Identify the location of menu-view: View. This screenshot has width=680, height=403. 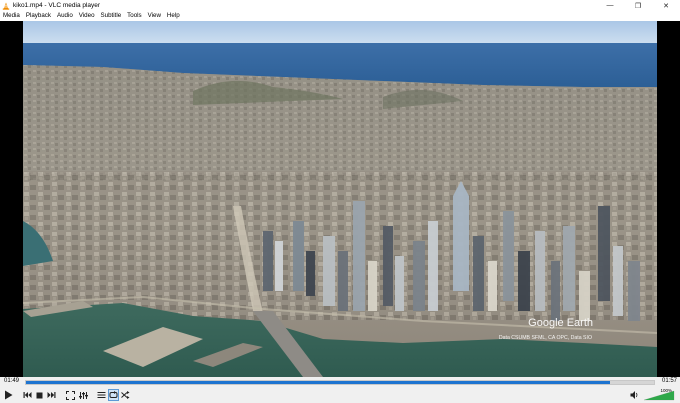
(154, 16).